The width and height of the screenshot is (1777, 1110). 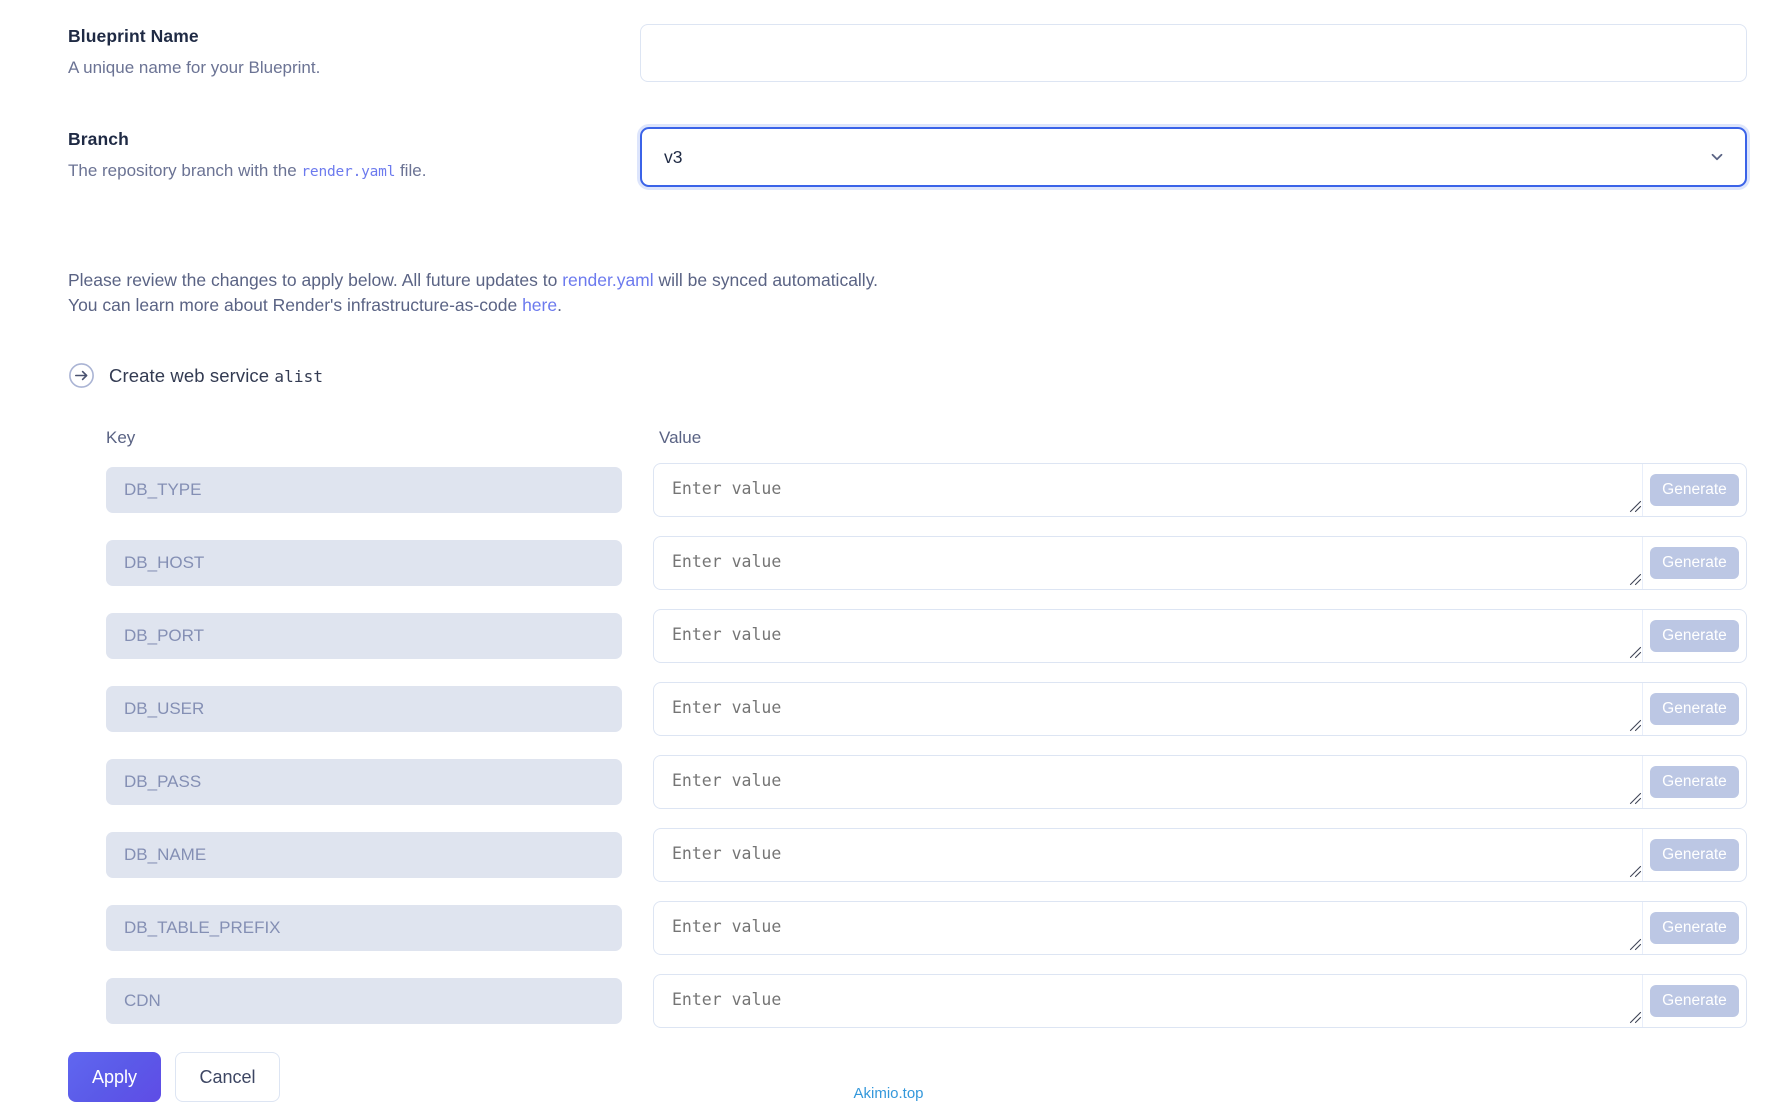 I want to click on env-key-field: DB_TYPE, so click(x=364, y=490).